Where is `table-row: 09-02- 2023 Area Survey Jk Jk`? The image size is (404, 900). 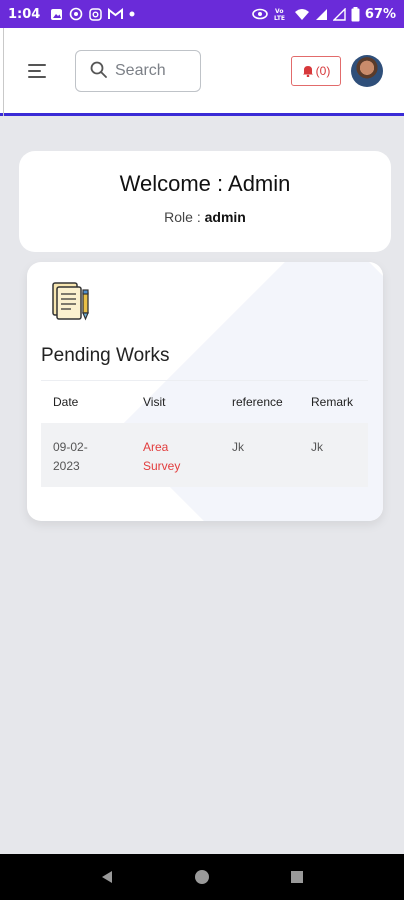
table-row: 09-02- 2023 Area Survey Jk Jk is located at coordinates (204, 455).